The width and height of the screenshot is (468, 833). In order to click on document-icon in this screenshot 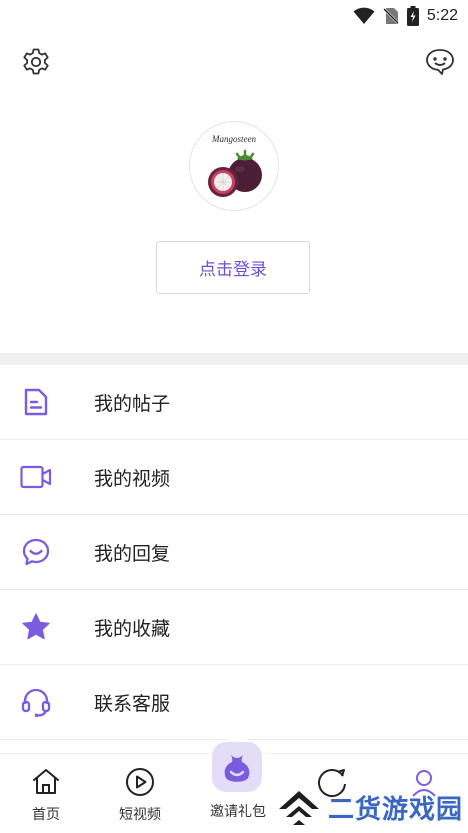, I will do `click(36, 402)`.